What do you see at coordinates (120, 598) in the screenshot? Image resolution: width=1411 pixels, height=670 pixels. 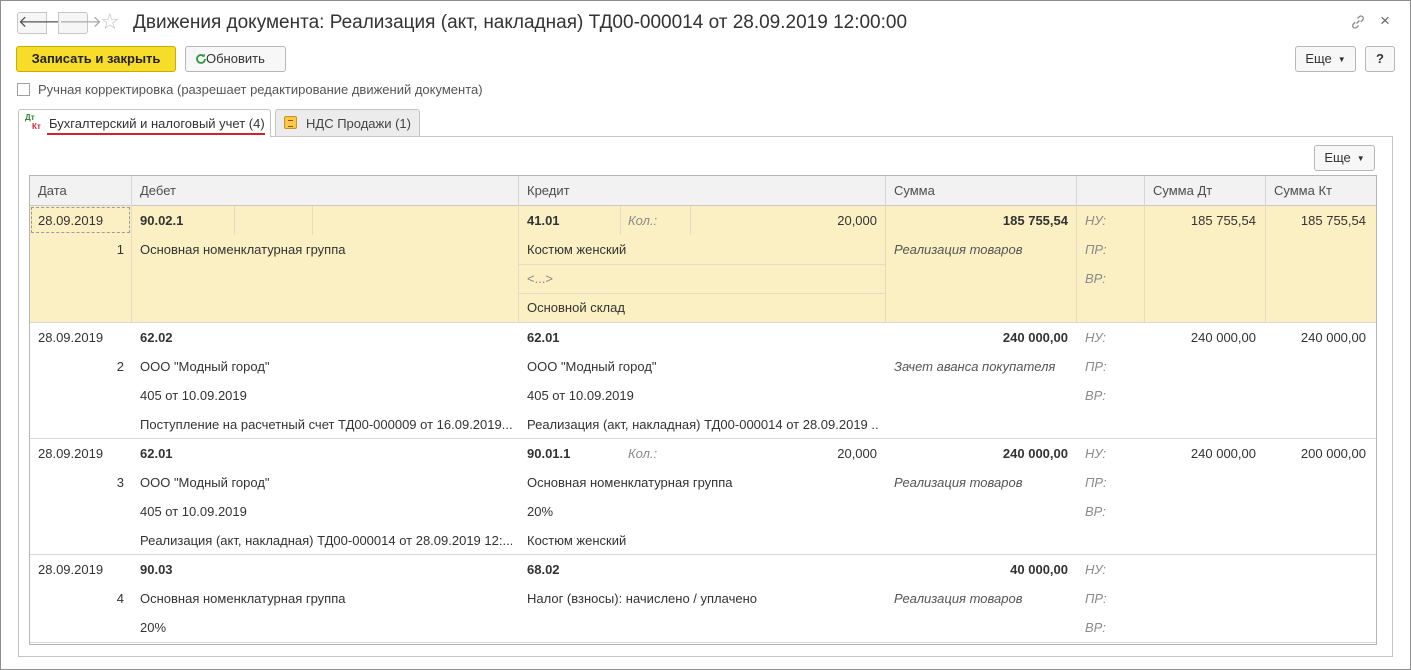 I see `row-number: 4` at bounding box center [120, 598].